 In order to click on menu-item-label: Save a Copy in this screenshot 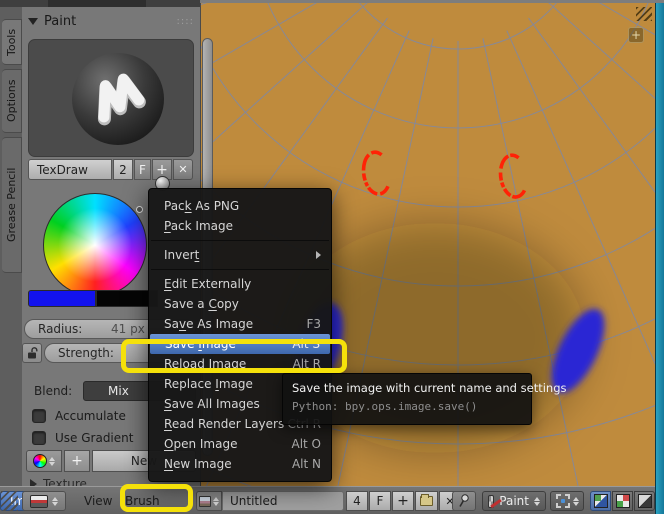, I will do `click(201, 304)`.